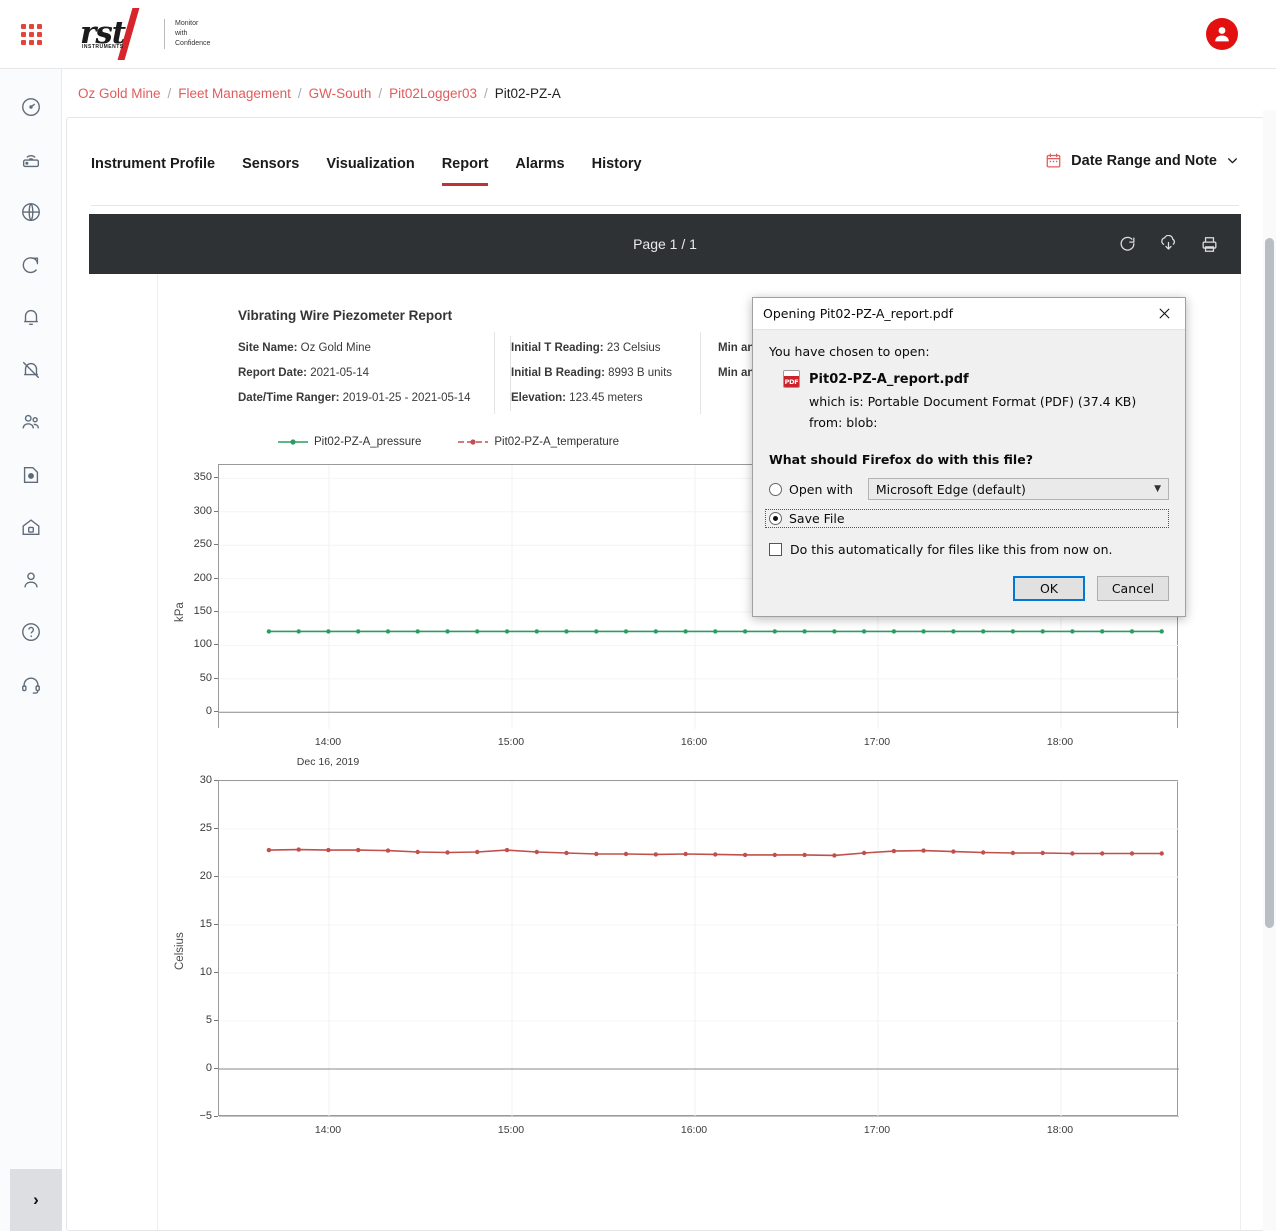 The height and width of the screenshot is (1231, 1276). What do you see at coordinates (1091, 588) in the screenshot?
I see `dialog-buttons: OK Cancel` at bounding box center [1091, 588].